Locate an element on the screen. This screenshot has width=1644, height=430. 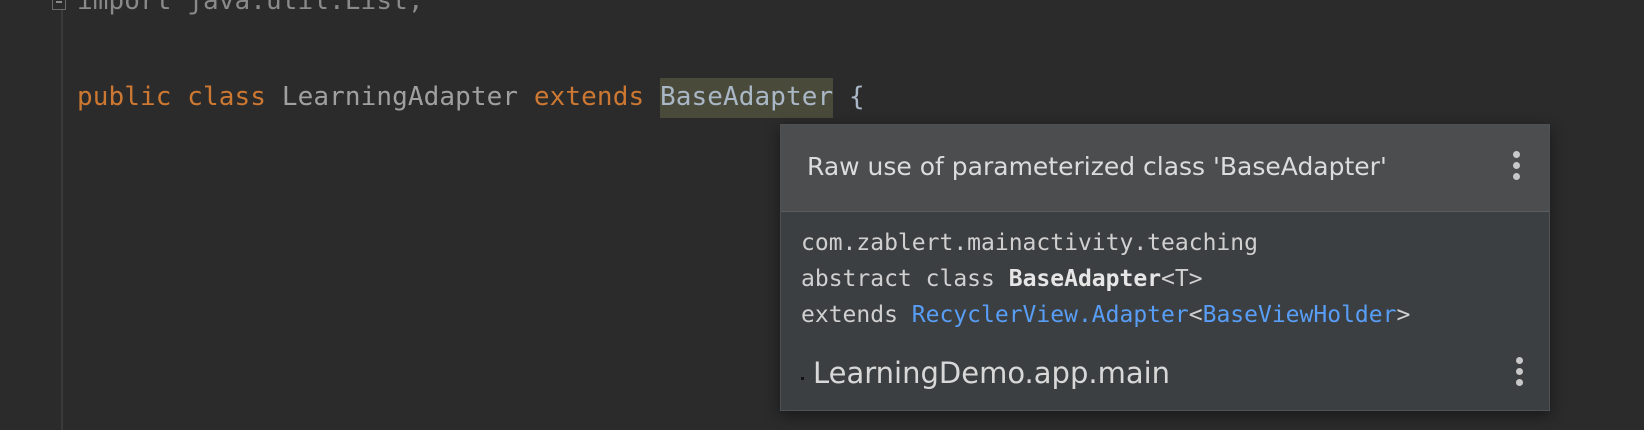
doc-package: com.zablert.mainactivity.teaching is located at coordinates (1029, 243).